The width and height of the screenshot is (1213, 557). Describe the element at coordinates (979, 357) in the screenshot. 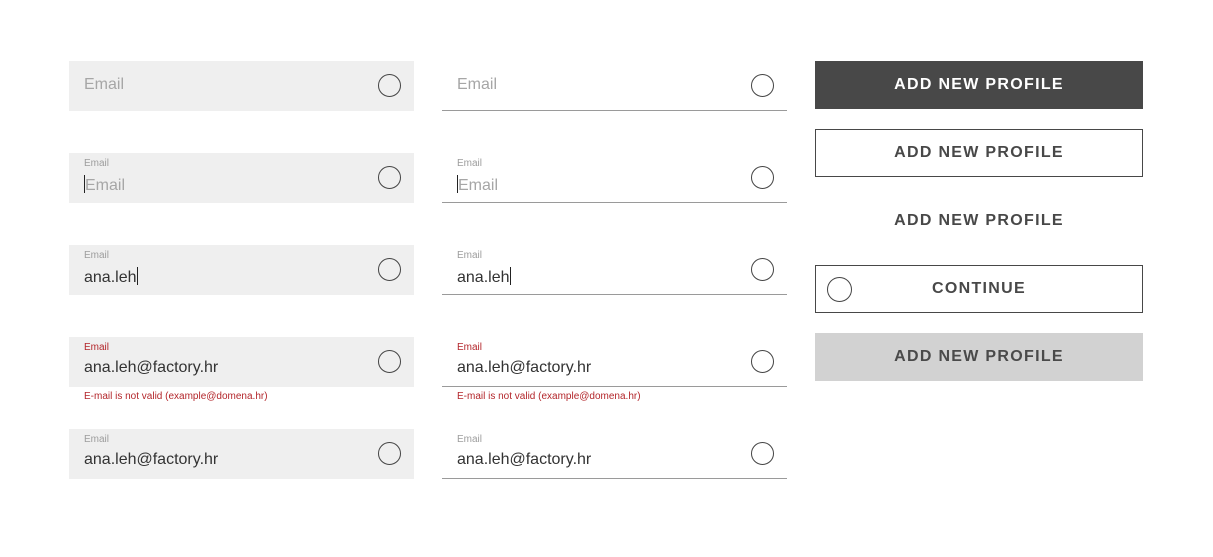

I see `add-new-profile-disabled-button: ADD NEW PROFILE` at that location.